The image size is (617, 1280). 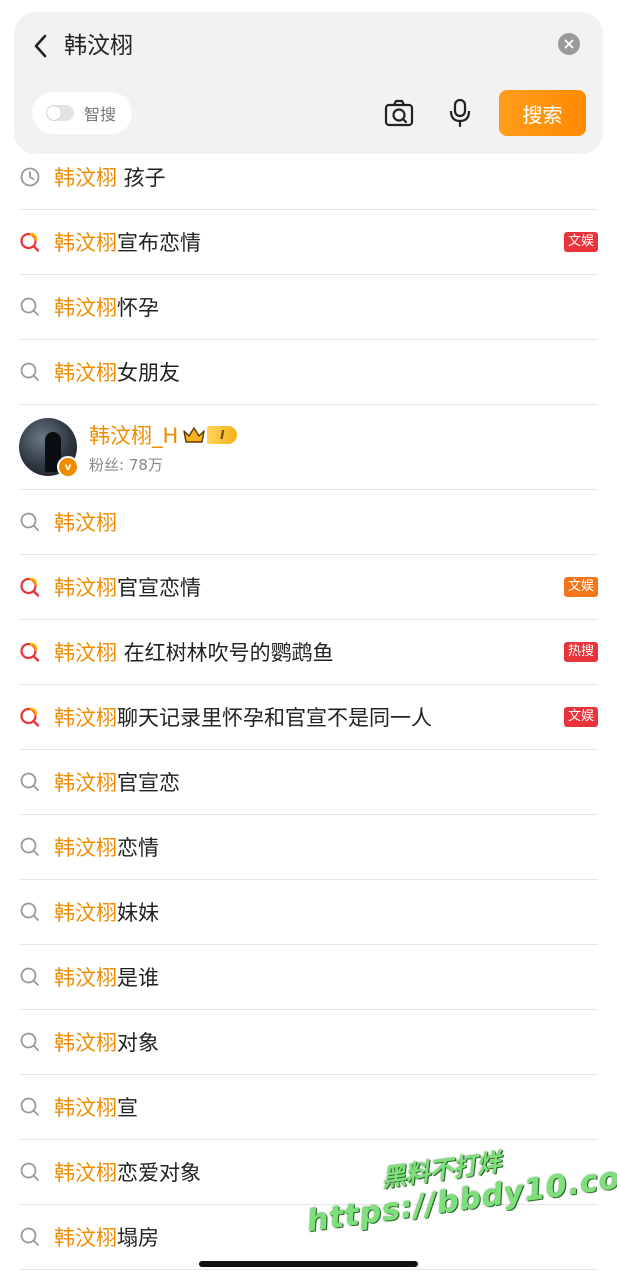 What do you see at coordinates (399, 113) in the screenshot?
I see `camera-scan-icon` at bounding box center [399, 113].